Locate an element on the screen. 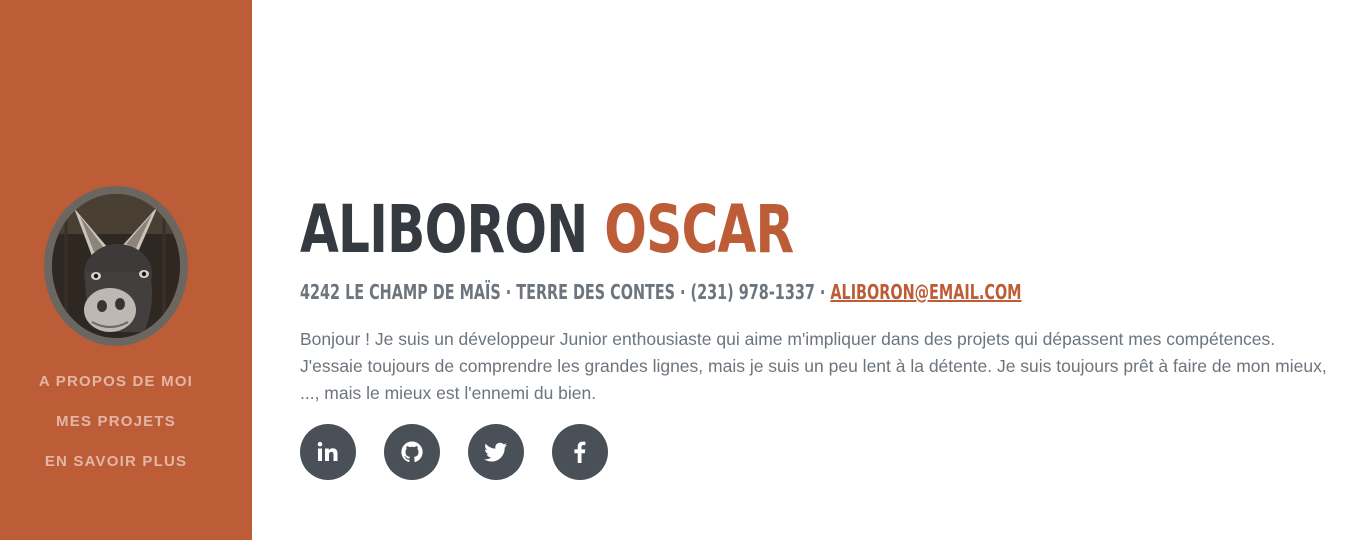 The width and height of the screenshot is (1357, 540). page-title: ALIBORON OSCAR is located at coordinates (547, 230).